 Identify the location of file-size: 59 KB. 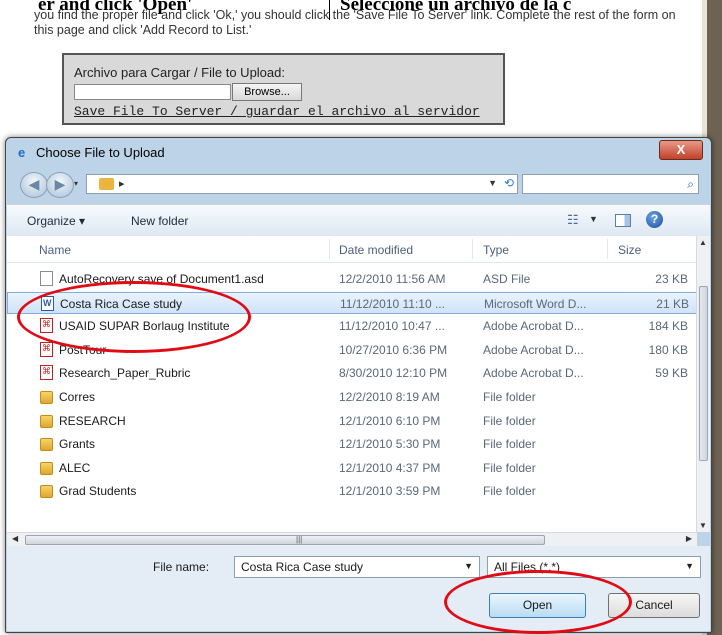
(671, 373).